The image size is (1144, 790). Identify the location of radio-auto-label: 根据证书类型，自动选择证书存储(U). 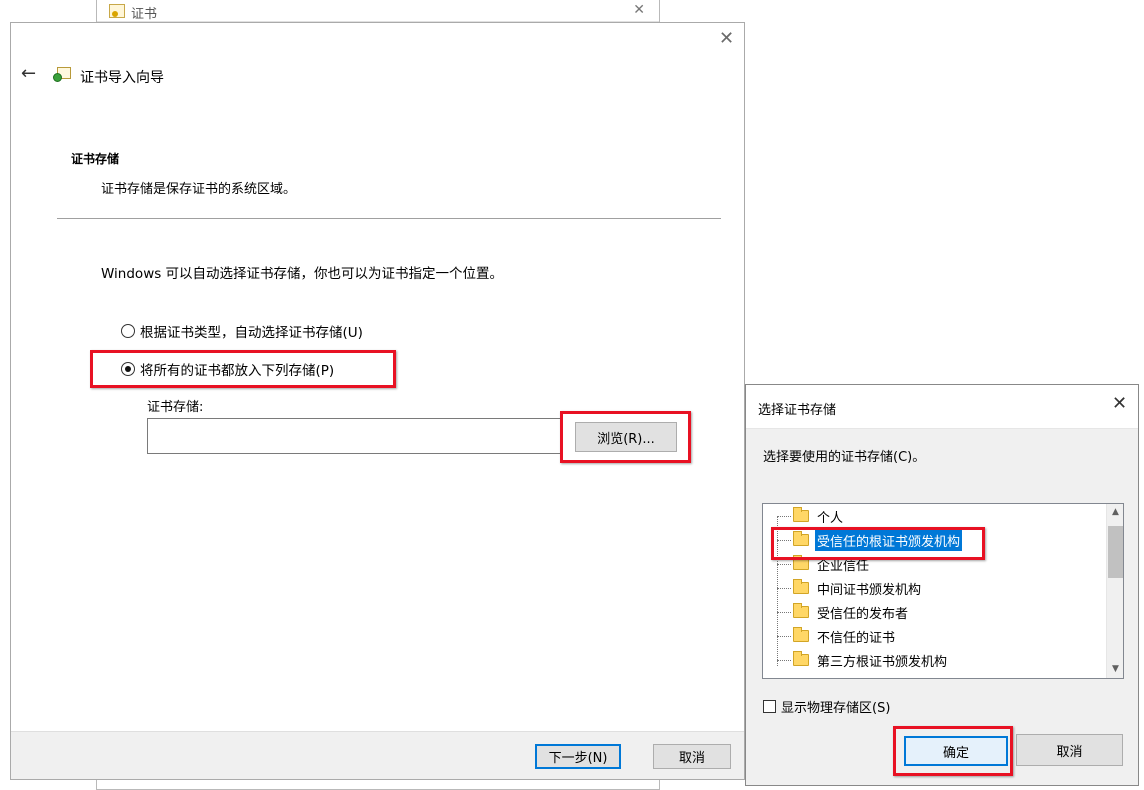
(251, 333).